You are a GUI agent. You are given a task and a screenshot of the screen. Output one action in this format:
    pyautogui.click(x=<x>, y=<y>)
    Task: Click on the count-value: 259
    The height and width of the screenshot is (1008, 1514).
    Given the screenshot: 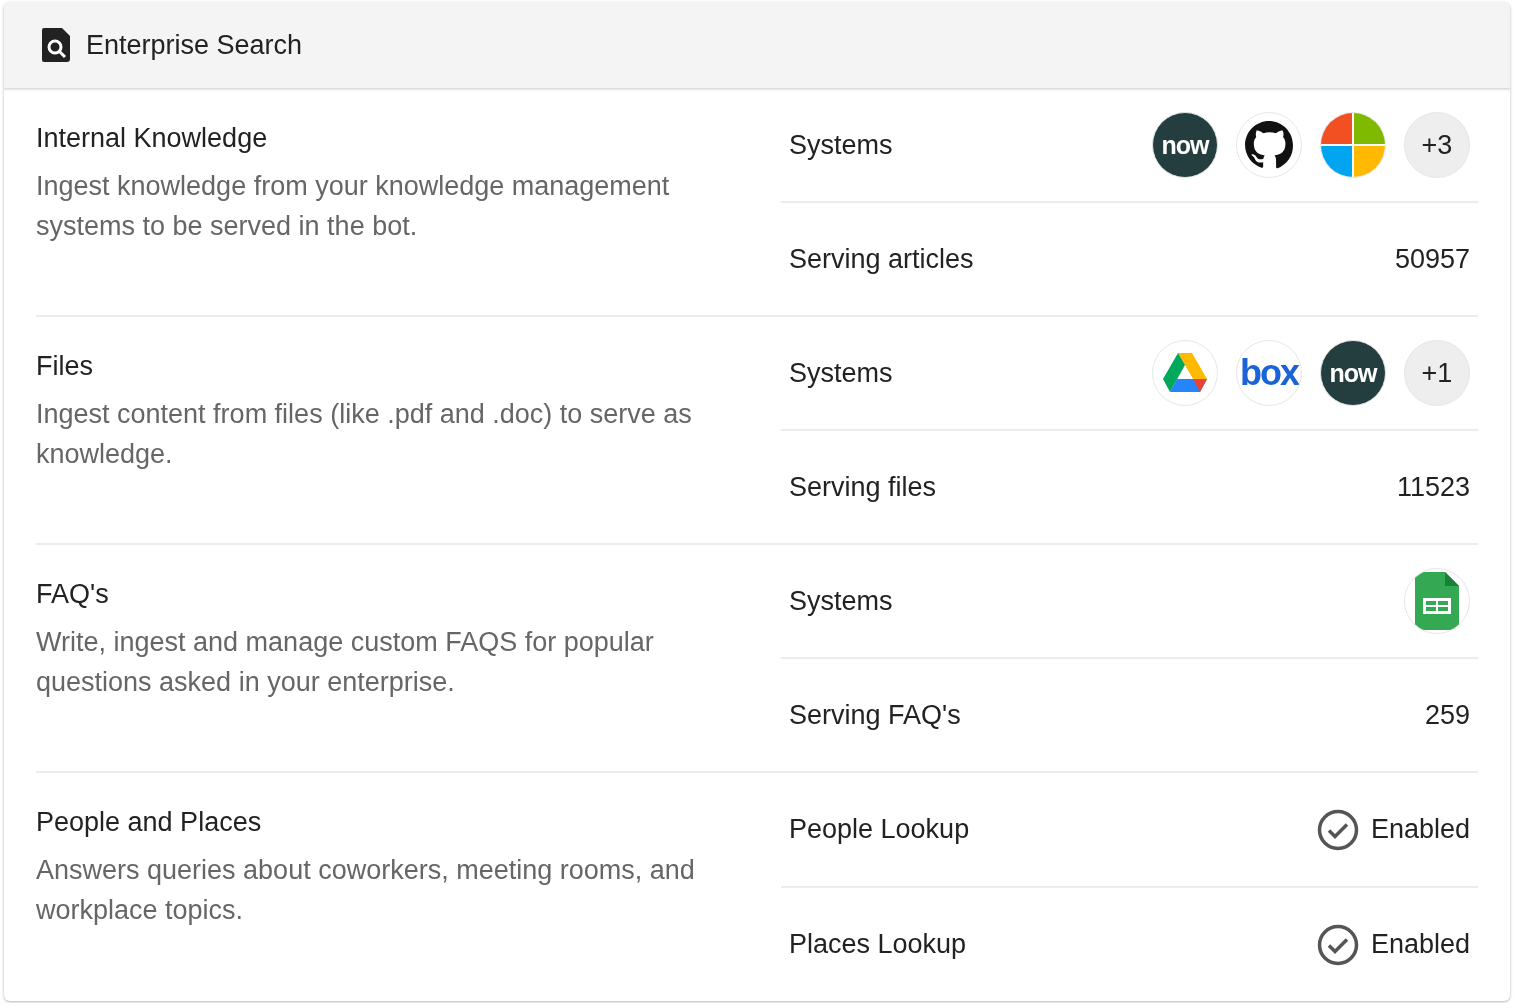 What is the action you would take?
    pyautogui.click(x=1447, y=715)
    